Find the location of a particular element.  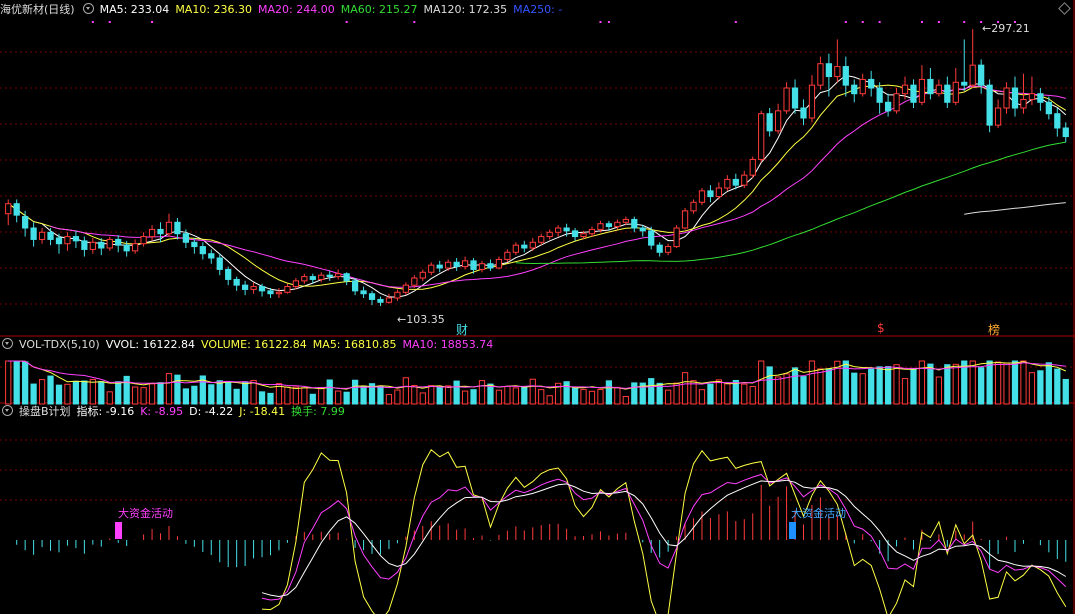

d-value: D: -4.22 is located at coordinates (211, 411).